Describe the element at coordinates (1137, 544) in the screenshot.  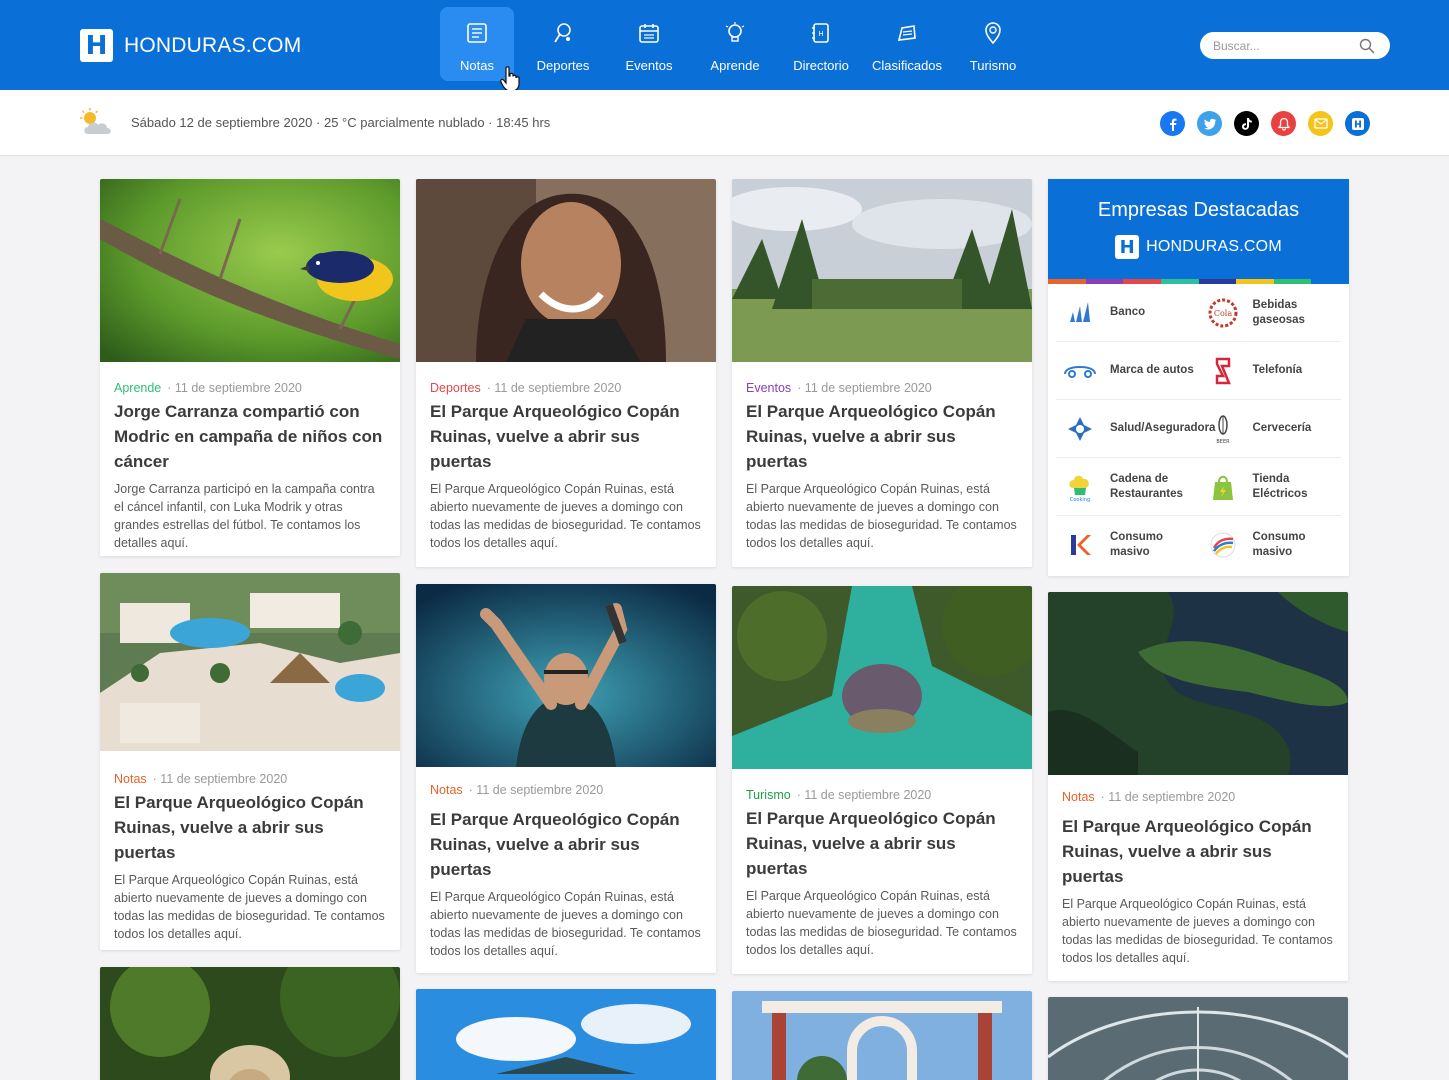
I see `brand-label: Consumo masivo` at that location.